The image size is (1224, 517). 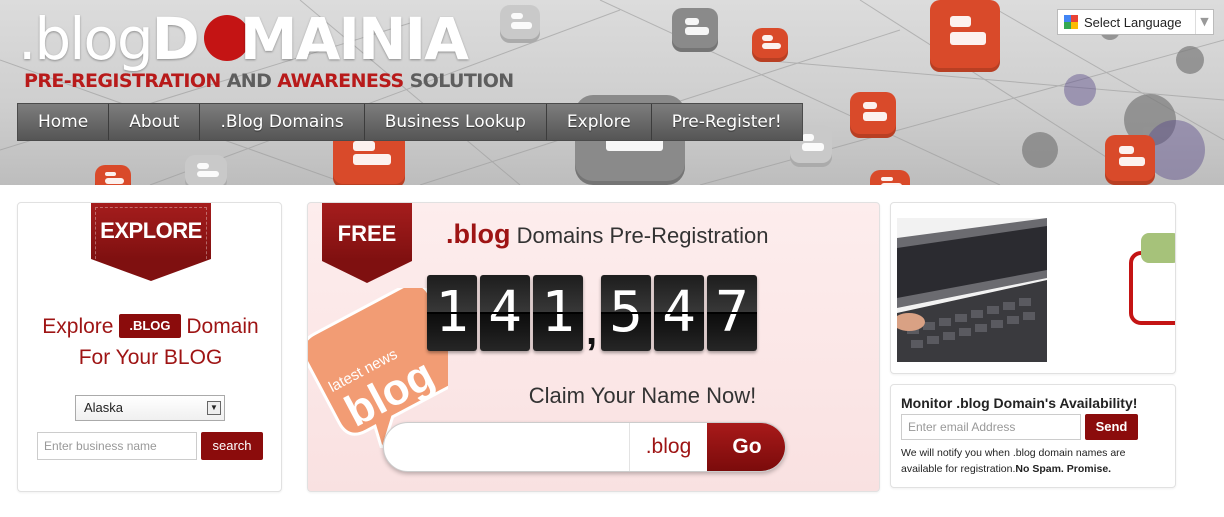 What do you see at coordinates (175, 39) in the screenshot?
I see `logo-text-d: D` at bounding box center [175, 39].